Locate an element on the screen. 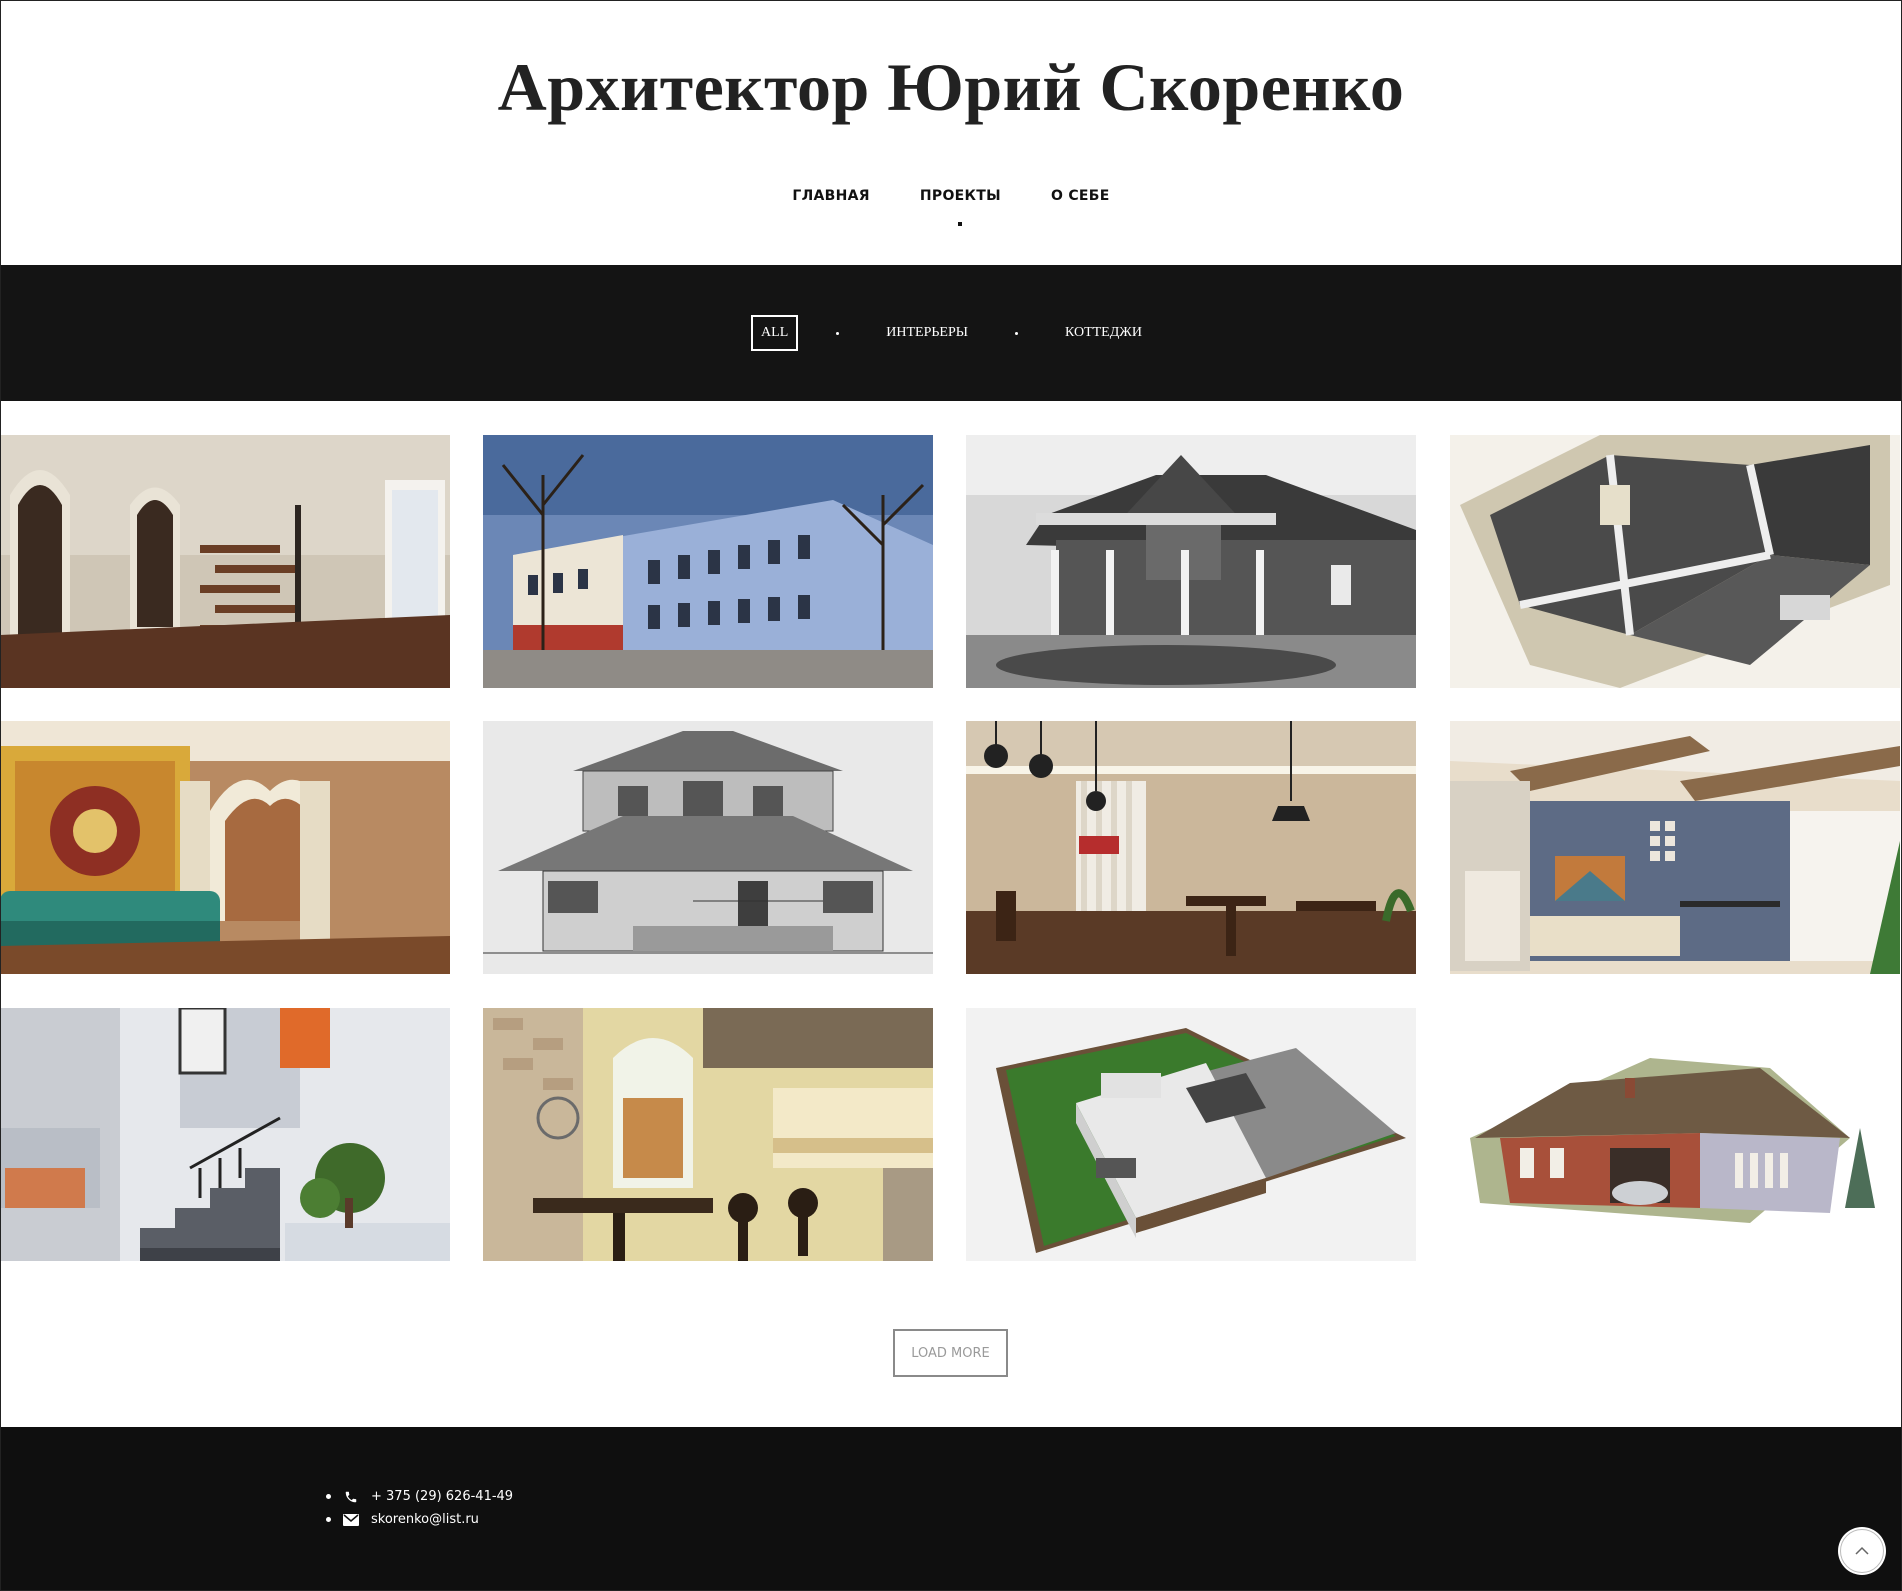 This screenshot has height=1591, width=1902. contact-email: skorenko@list.ru is located at coordinates (419, 1519).